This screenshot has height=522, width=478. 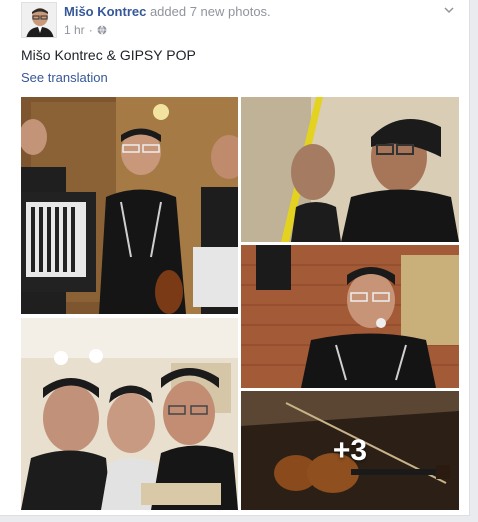 What do you see at coordinates (102, 30) in the screenshot?
I see `globe-icon` at bounding box center [102, 30].